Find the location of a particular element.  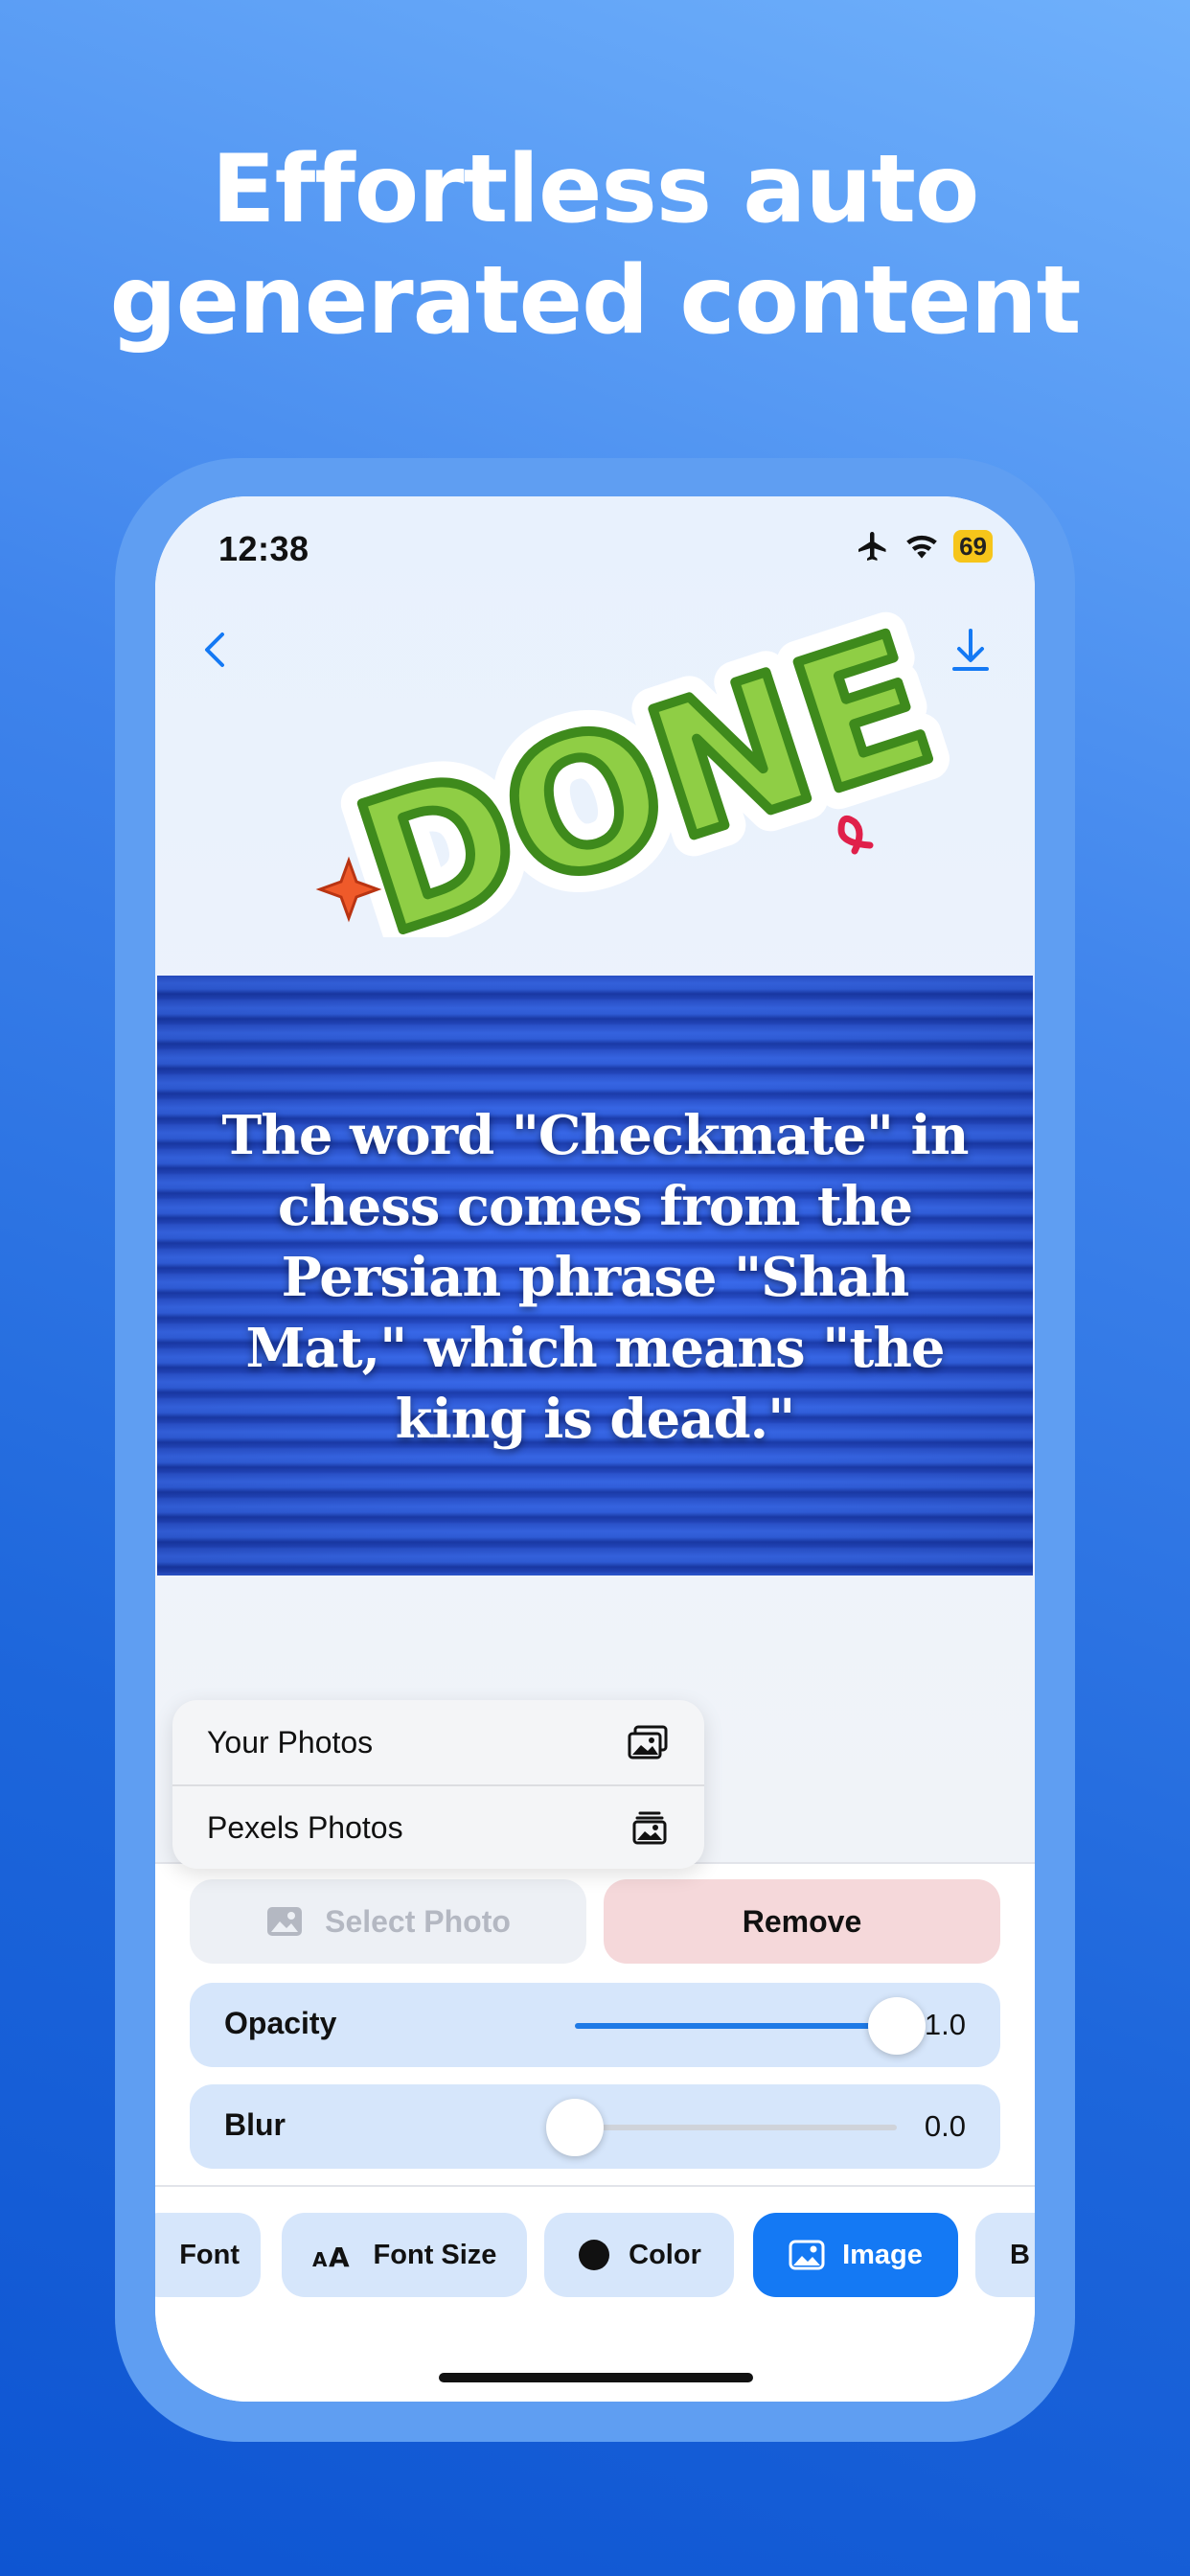

blur-label: Blur is located at coordinates (255, 2124).